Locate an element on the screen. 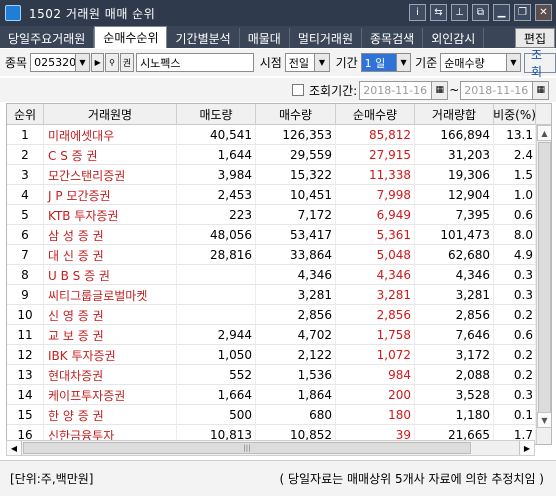 The width and height of the screenshot is (556, 496). row-rank: 4 is located at coordinates (25, 195).